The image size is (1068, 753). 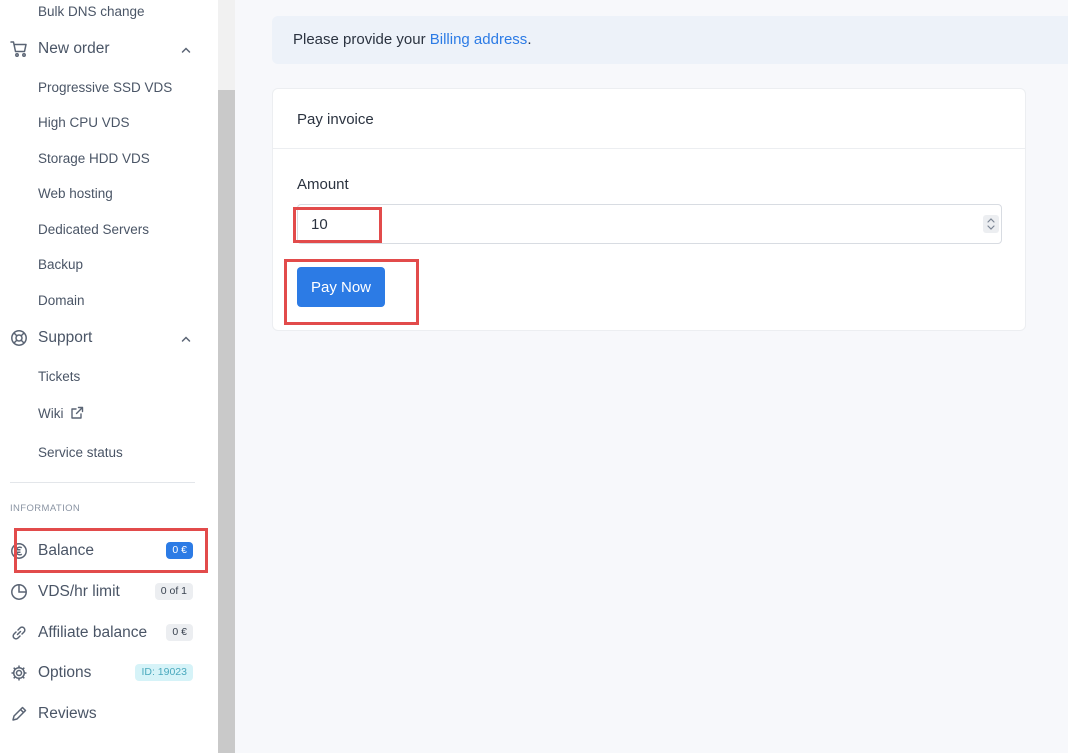 I want to click on sidebar-item-service-status: Service status, so click(x=80, y=452).